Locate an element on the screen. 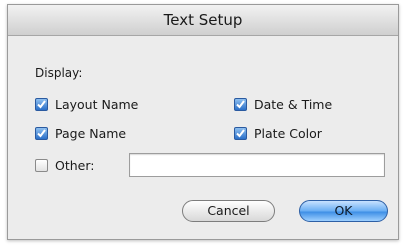  dialog-title: Text Setup is located at coordinates (203, 20).